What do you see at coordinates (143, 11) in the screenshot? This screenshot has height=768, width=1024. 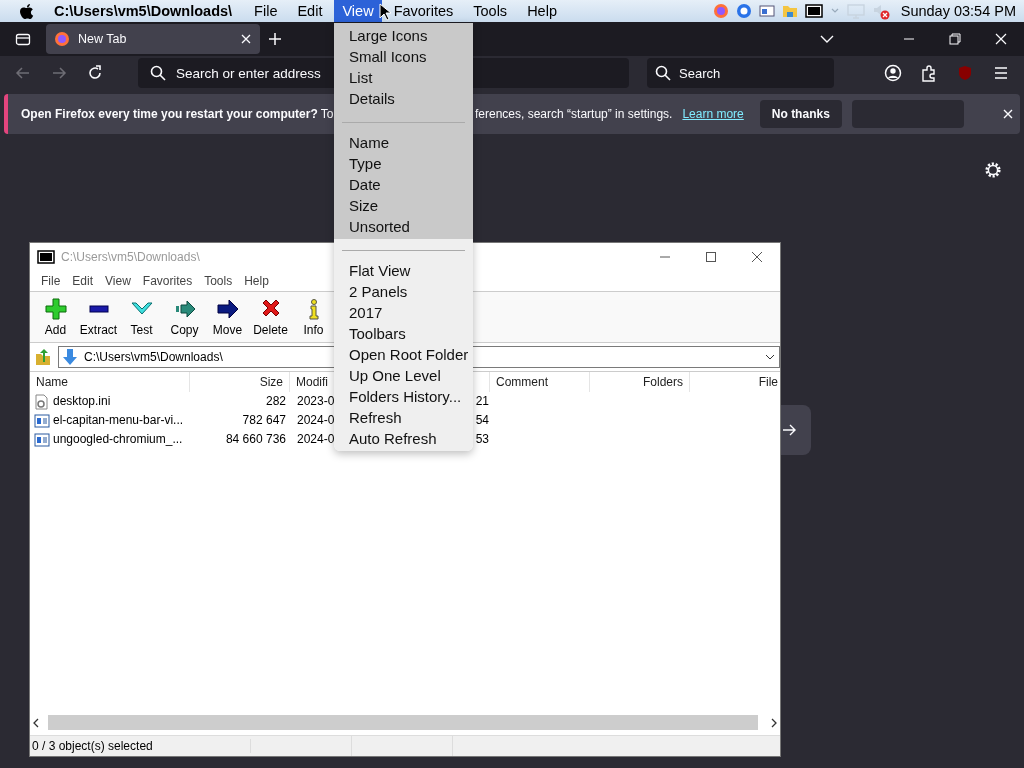 I see `app-title: C:\Users\vm5\Downloads\` at bounding box center [143, 11].